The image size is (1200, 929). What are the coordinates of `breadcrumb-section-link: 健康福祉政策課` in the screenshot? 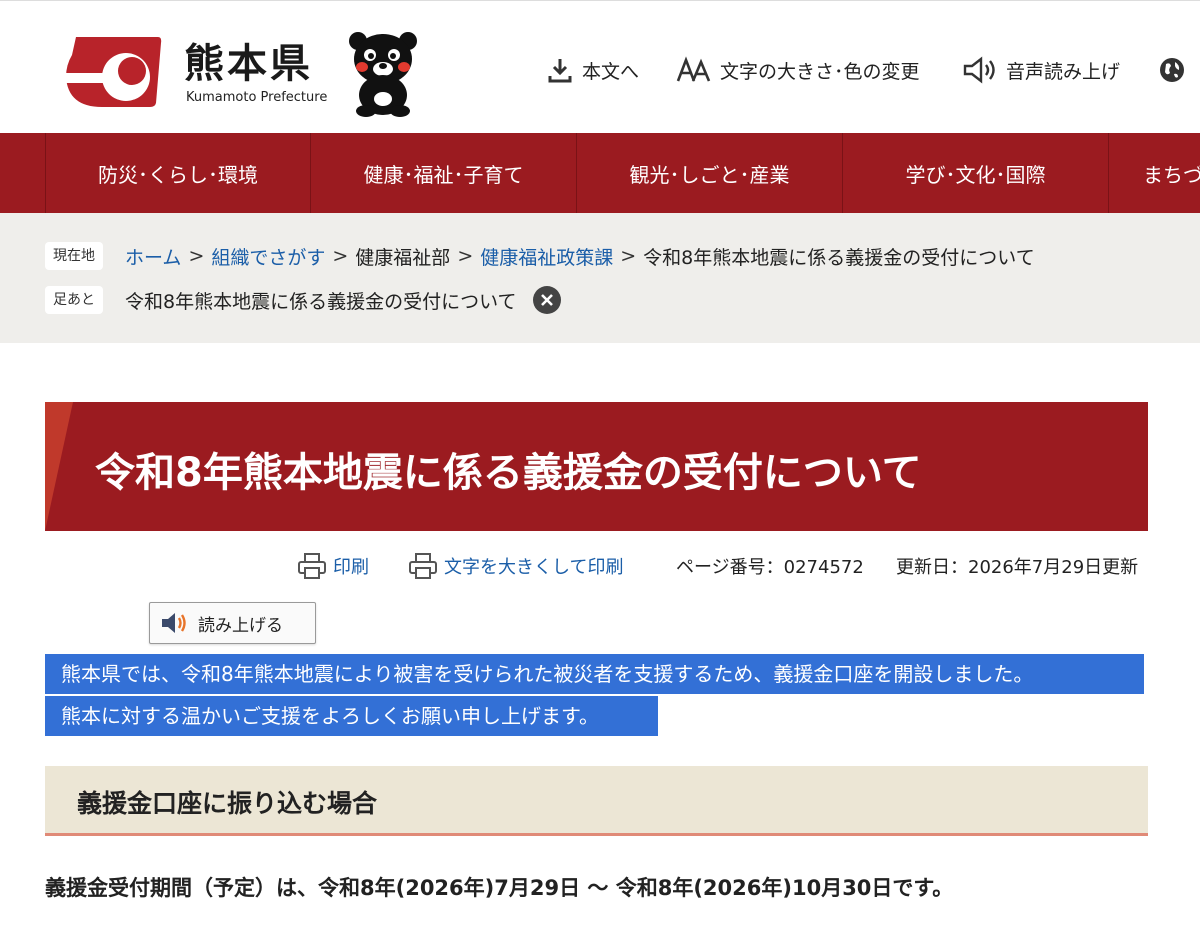 It's located at (546, 256).